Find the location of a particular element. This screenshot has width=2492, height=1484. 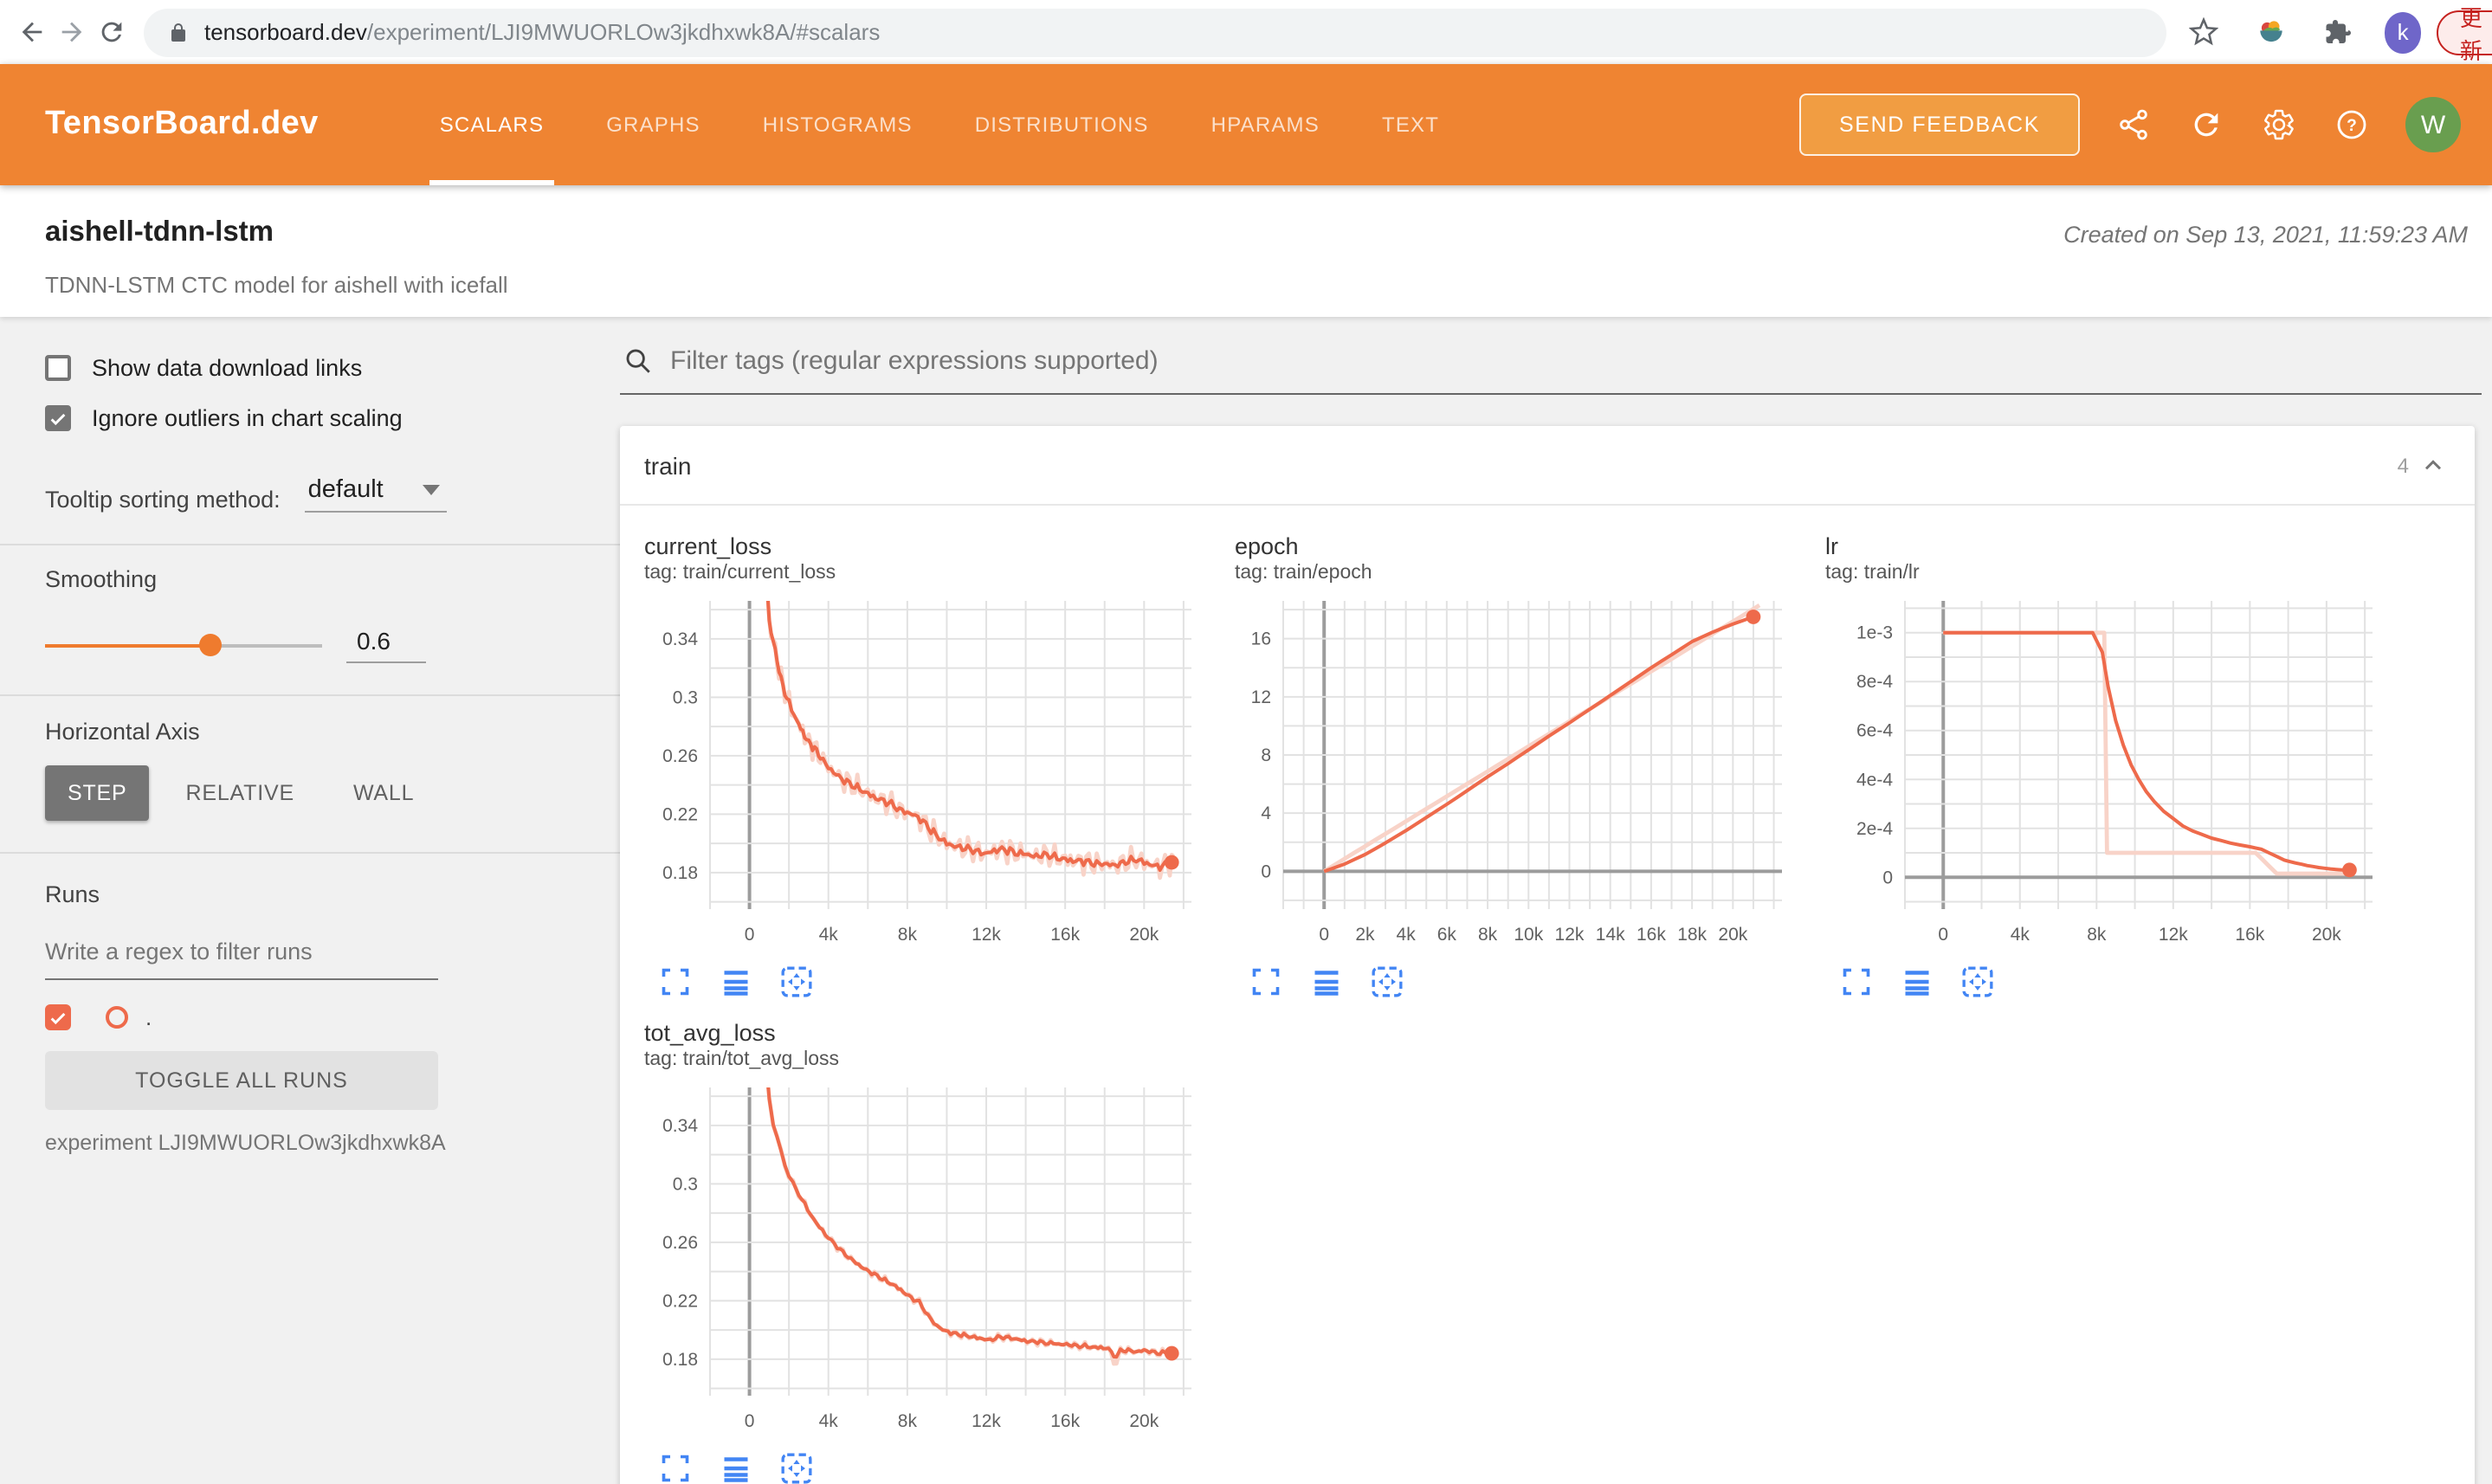

reload-icon is located at coordinates (112, 32).